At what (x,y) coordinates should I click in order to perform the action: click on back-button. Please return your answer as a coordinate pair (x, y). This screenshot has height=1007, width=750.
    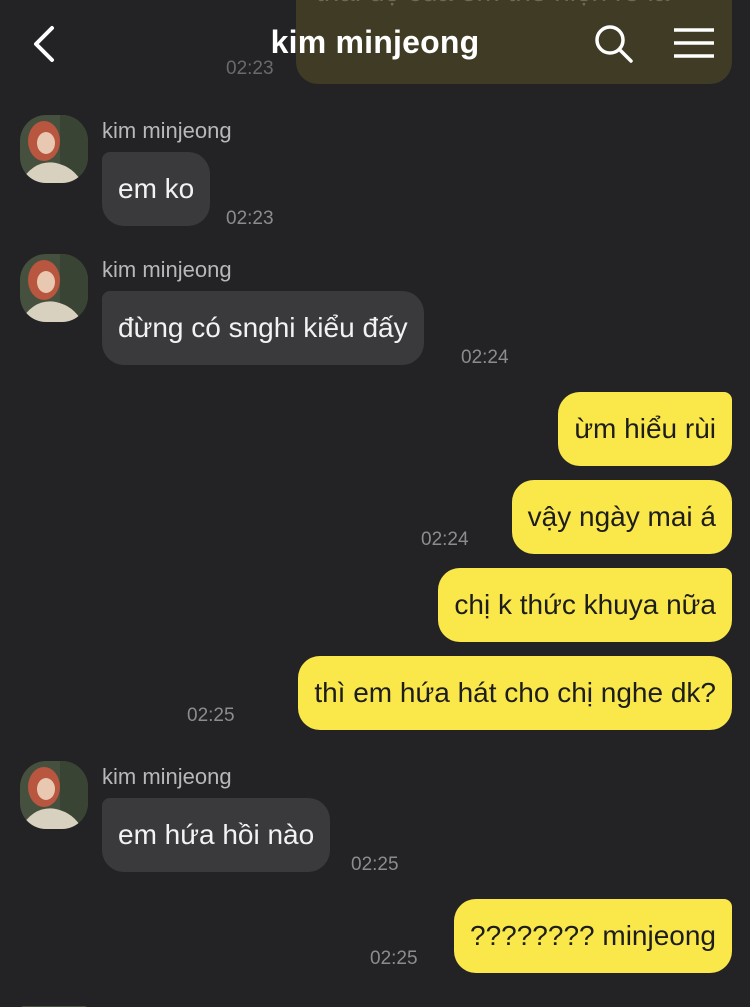
    Looking at the image, I should click on (48, 44).